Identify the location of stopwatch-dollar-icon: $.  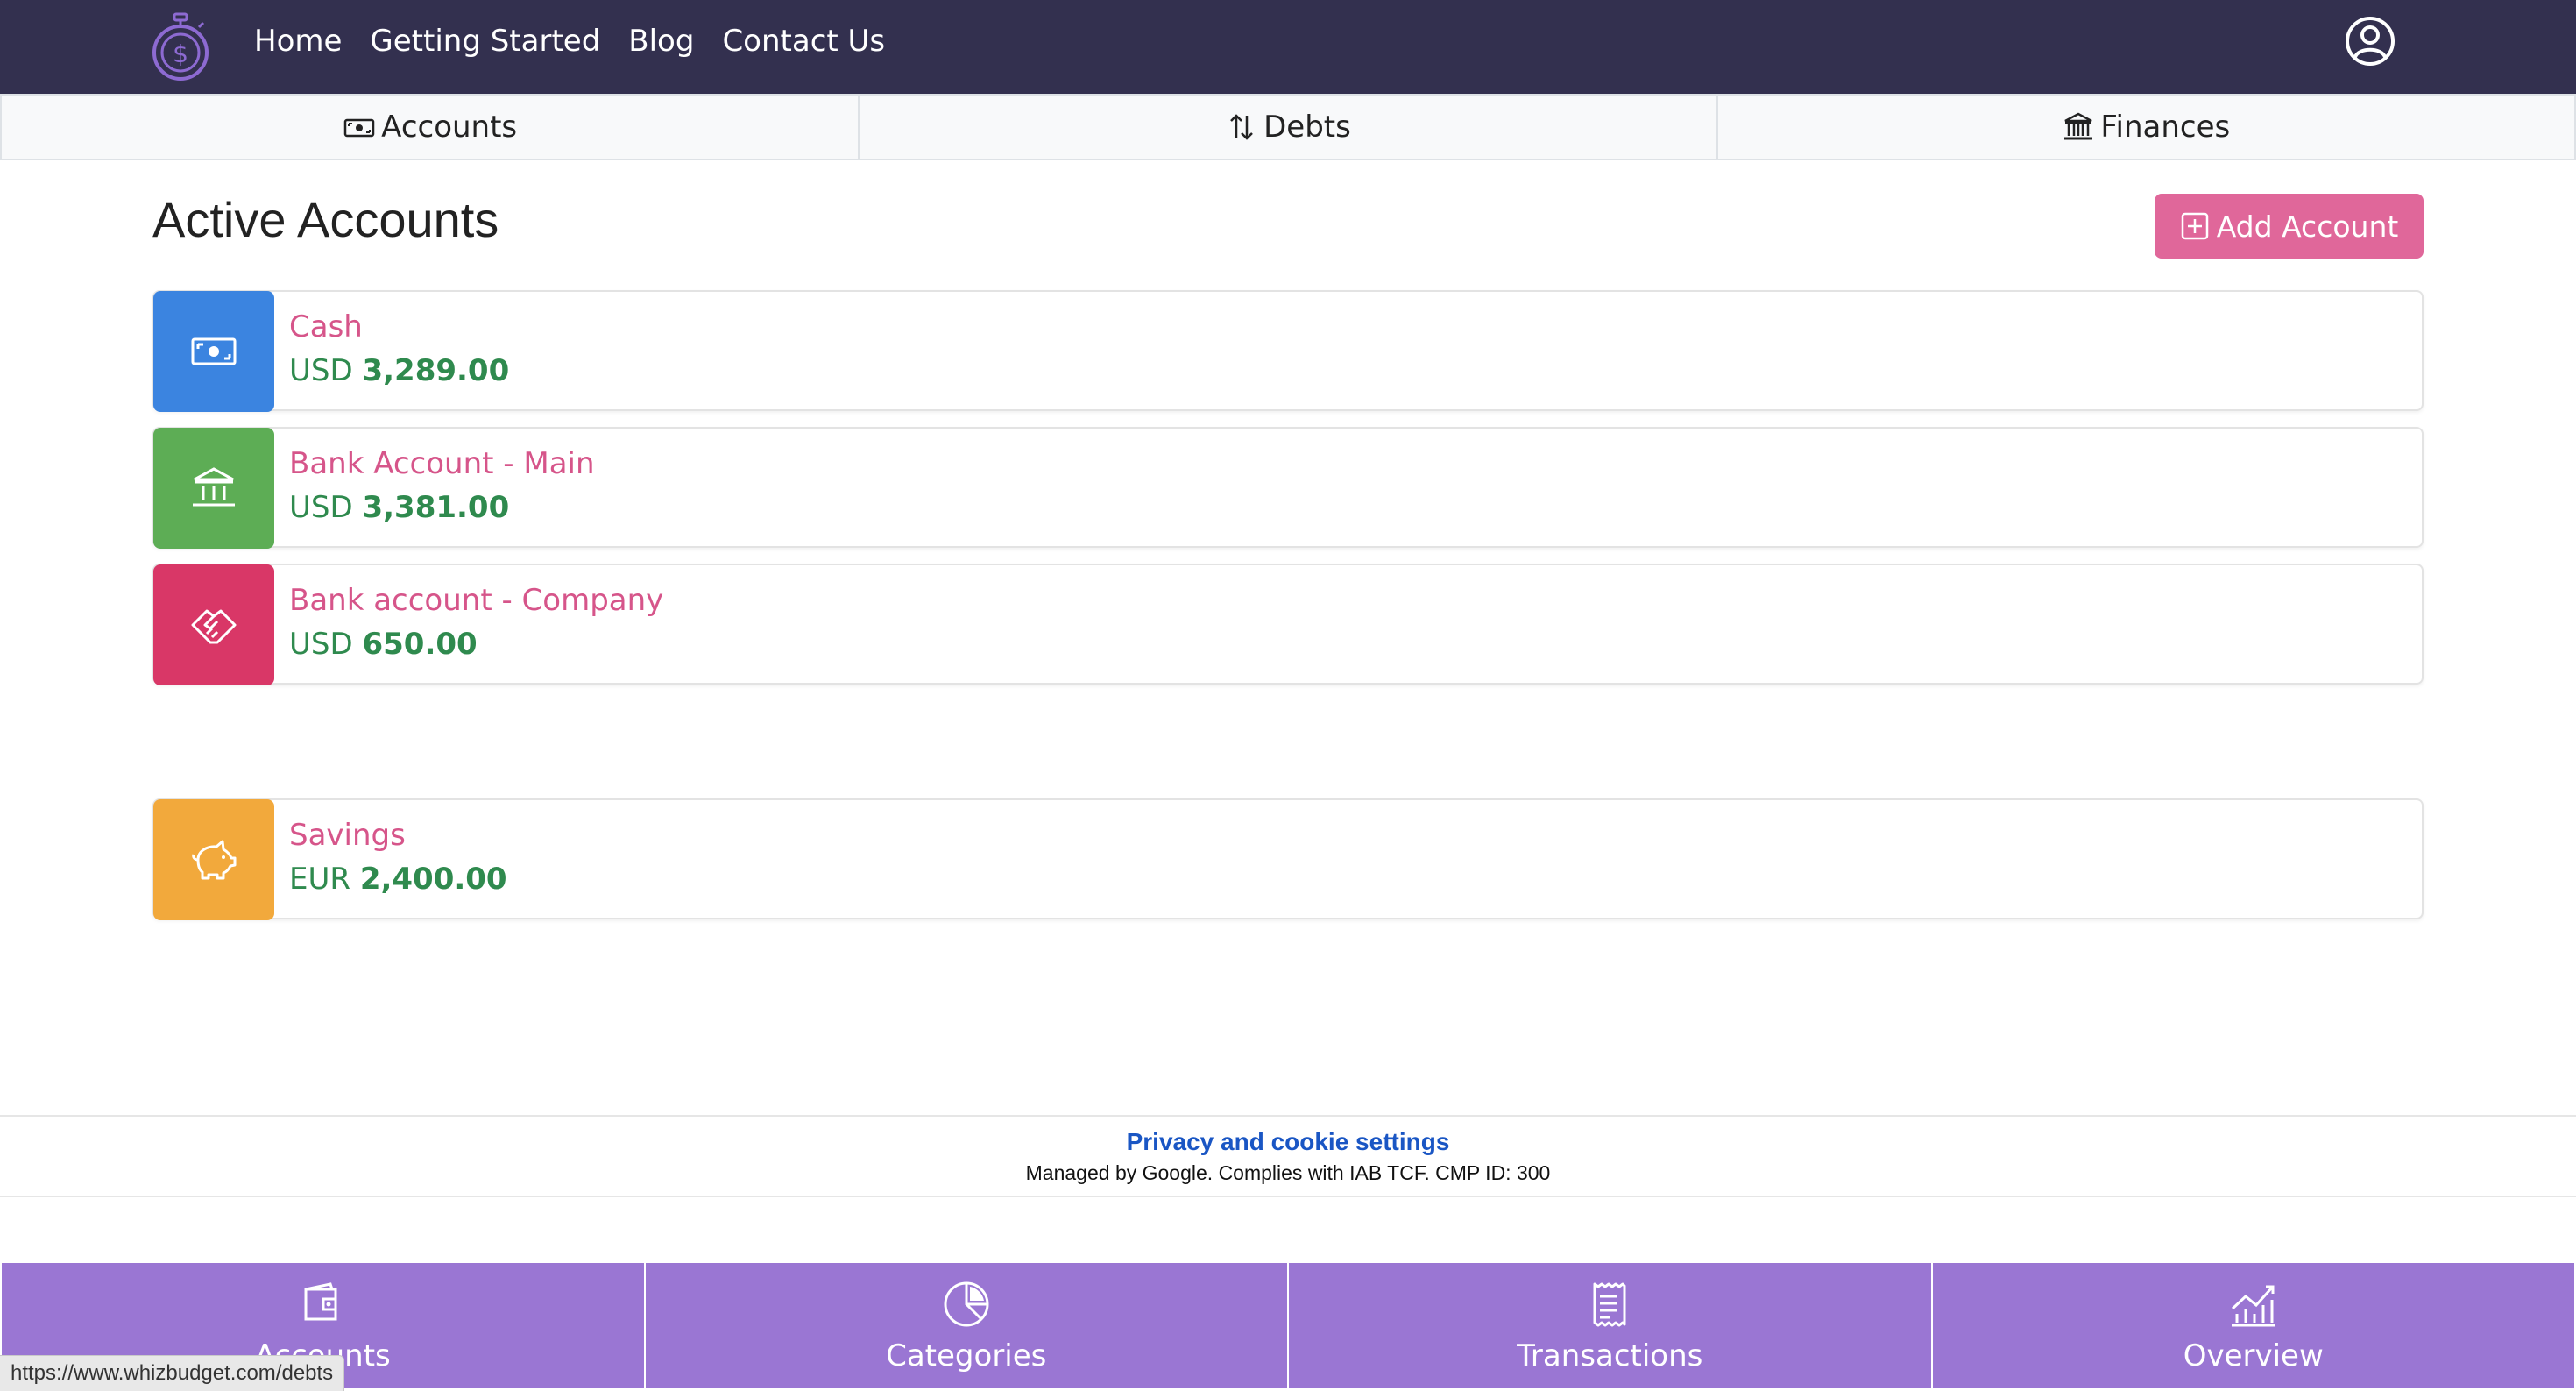
(180, 47).